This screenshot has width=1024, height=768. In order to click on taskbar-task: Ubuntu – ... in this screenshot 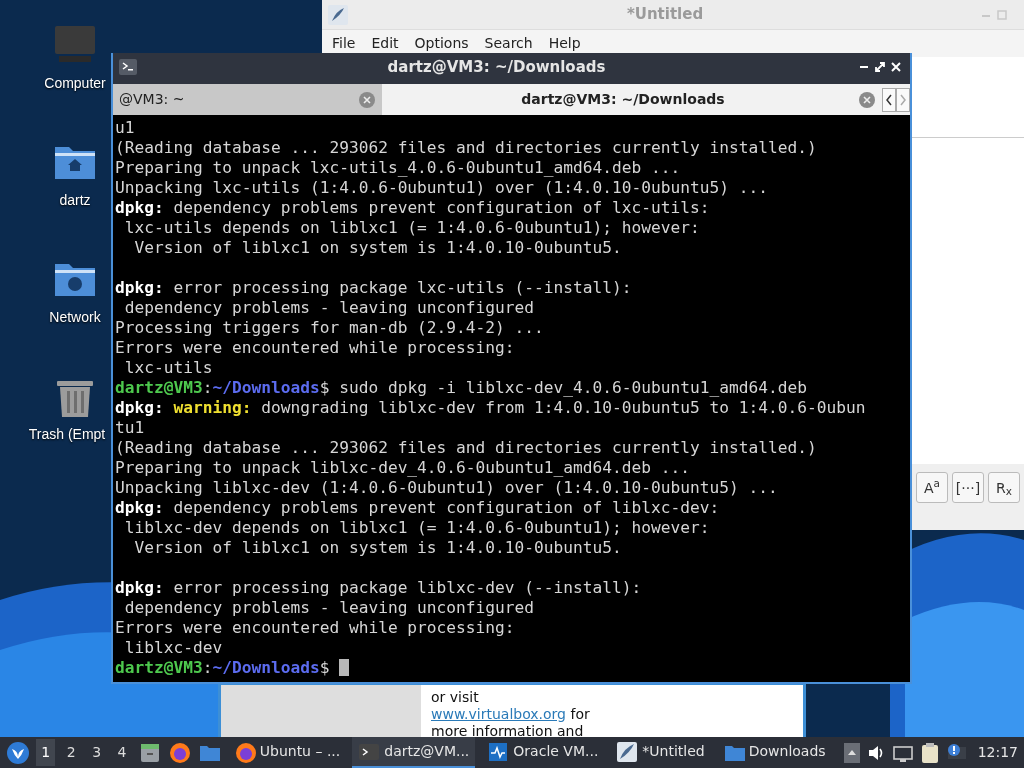, I will do `click(287, 752)`.